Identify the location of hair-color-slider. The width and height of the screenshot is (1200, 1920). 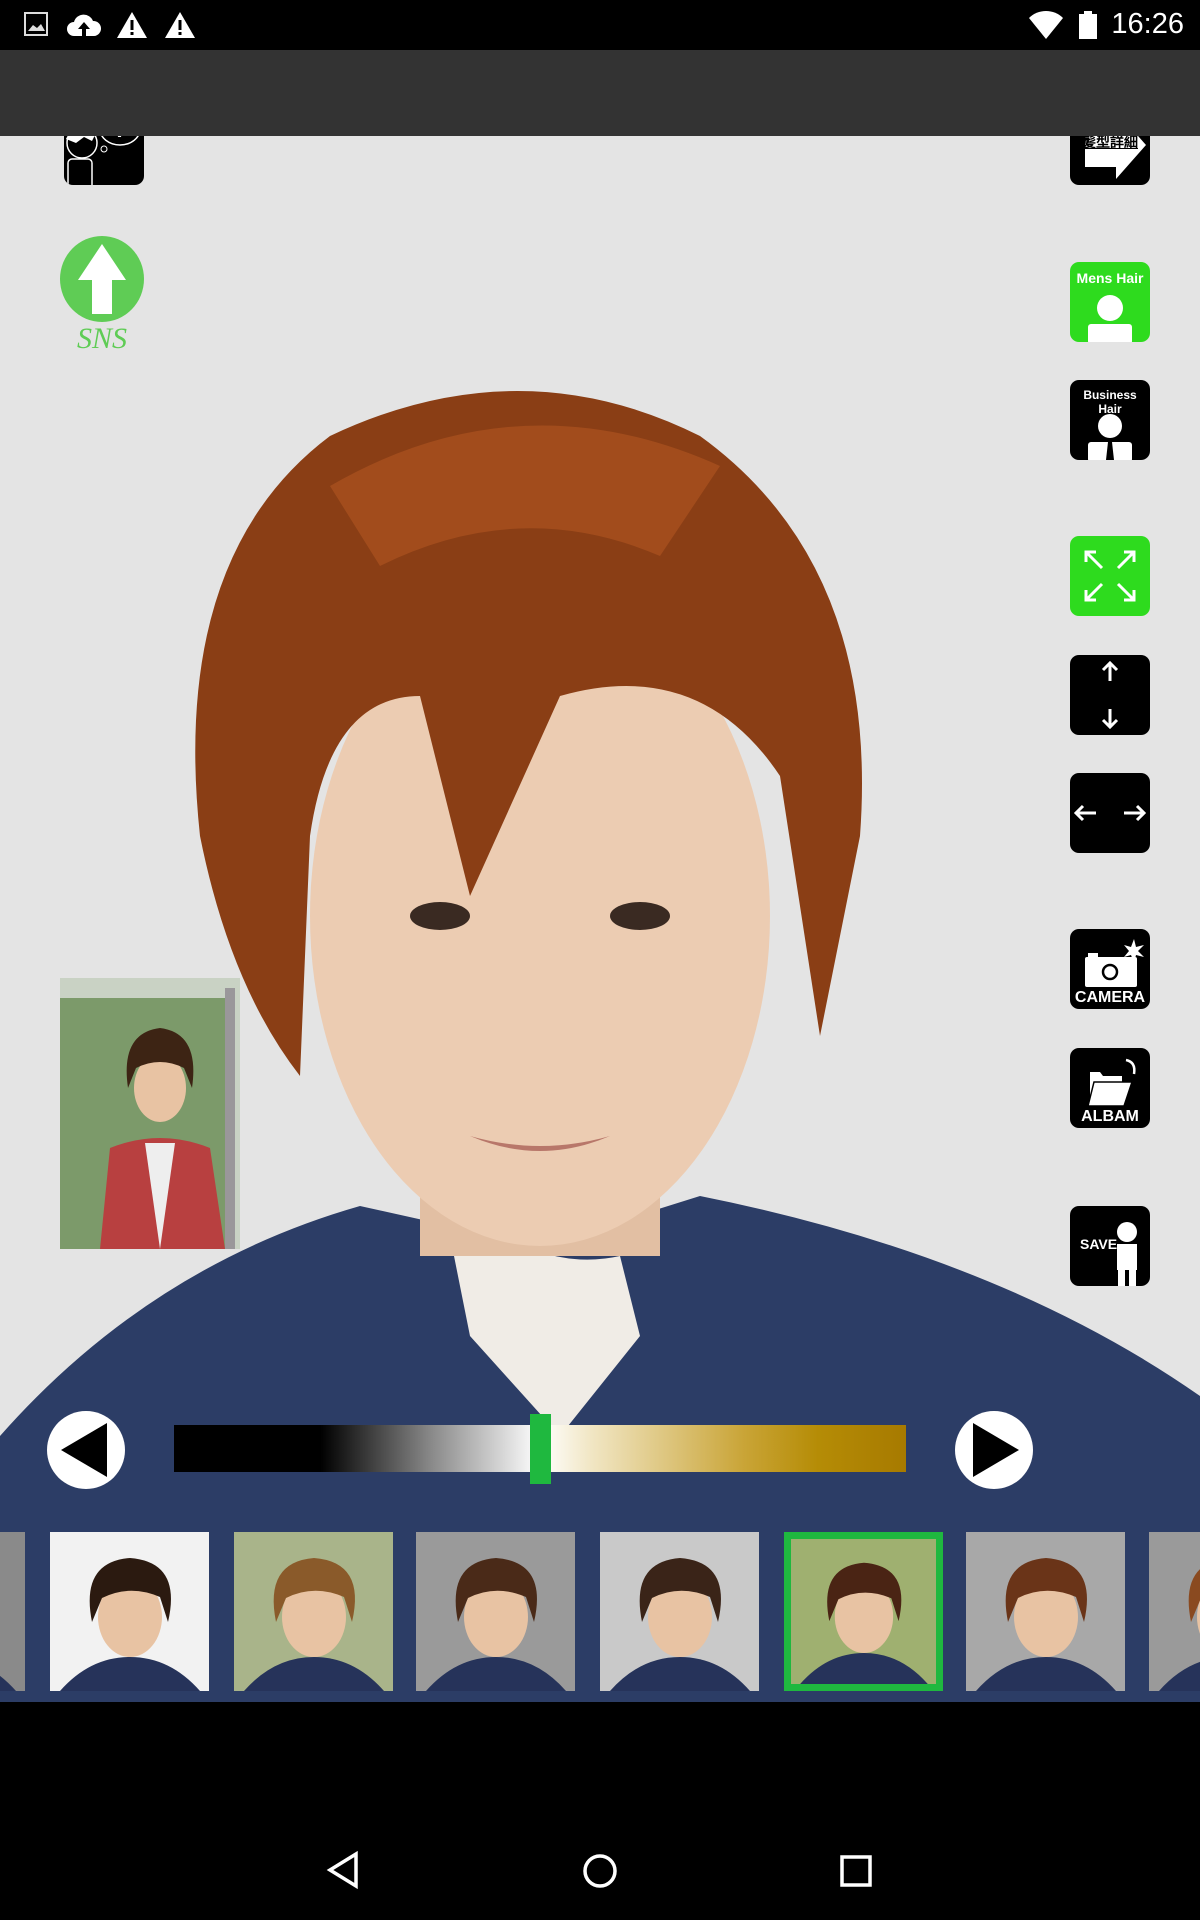
(540, 1449).